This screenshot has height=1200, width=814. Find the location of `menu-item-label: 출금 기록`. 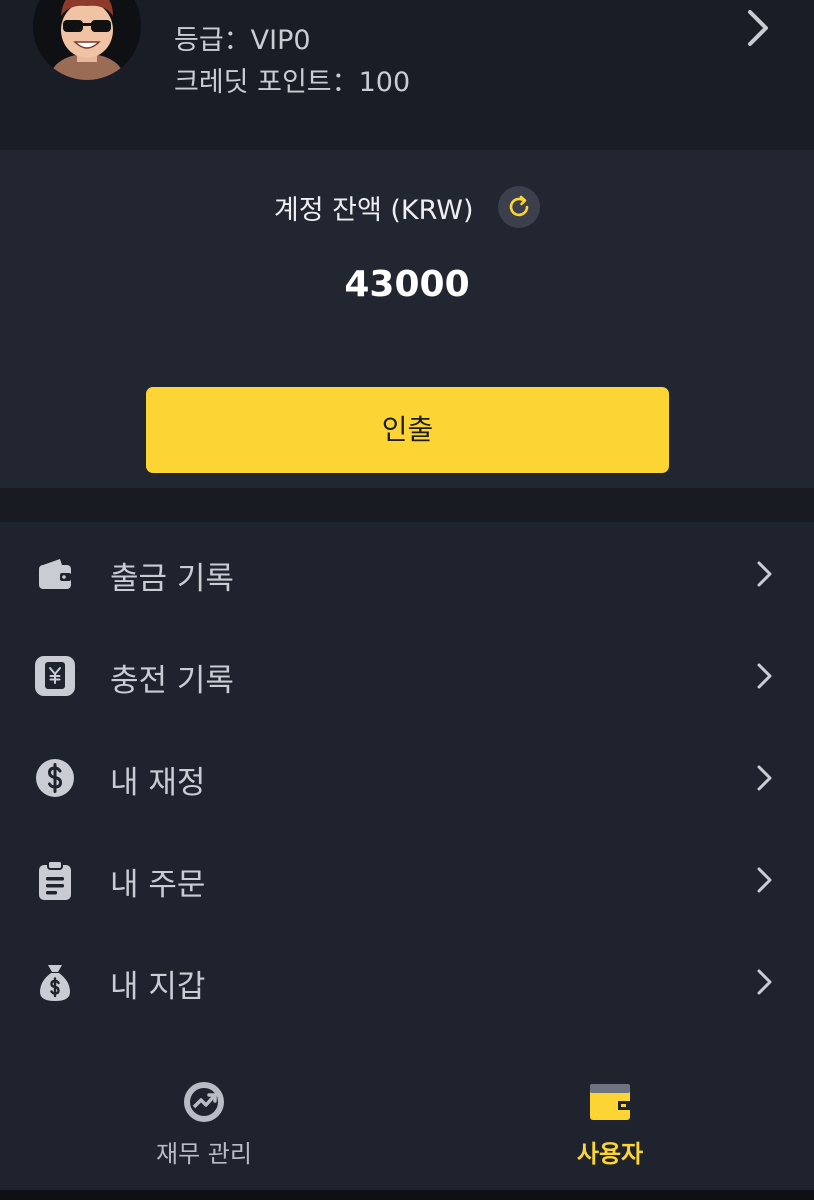

menu-item-label: 출금 기록 is located at coordinates (172, 579).